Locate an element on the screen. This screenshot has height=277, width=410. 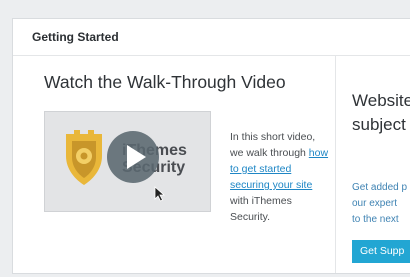
support-section-title: Website subject help. is located at coordinates (381, 112).